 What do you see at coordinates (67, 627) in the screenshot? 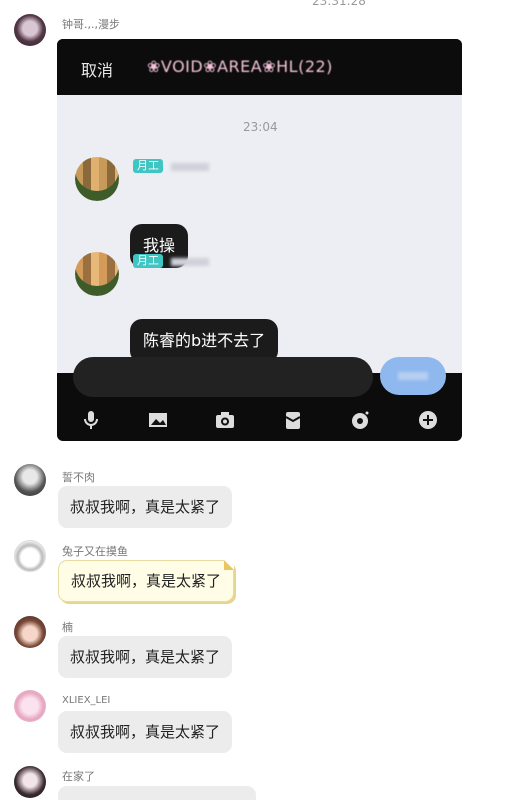
I see `sender-name: 楠` at bounding box center [67, 627].